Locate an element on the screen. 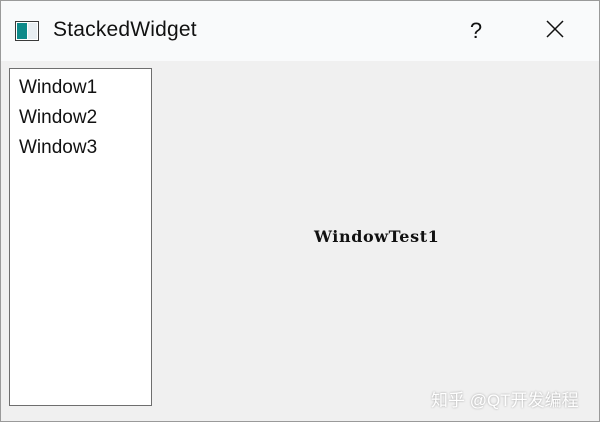 The image size is (600, 422). watermark: 知乎 @QT开发编程 is located at coordinates (505, 400).